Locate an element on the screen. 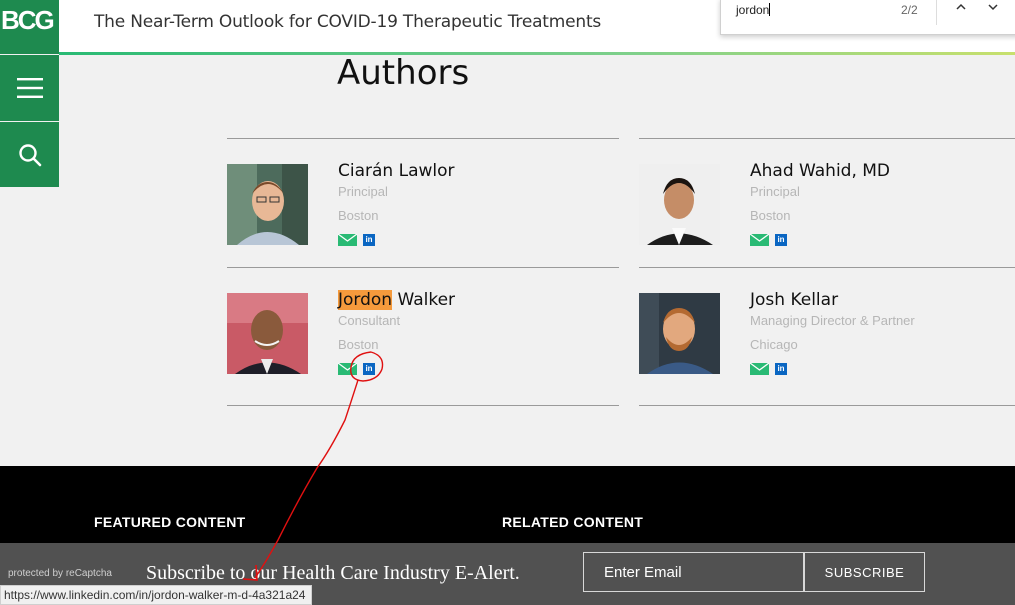  author-name: Josh Kellar is located at coordinates (794, 300).